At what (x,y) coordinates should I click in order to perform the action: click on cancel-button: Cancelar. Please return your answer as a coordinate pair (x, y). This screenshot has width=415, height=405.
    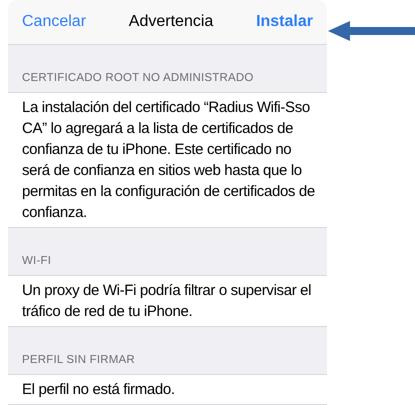
    Looking at the image, I should click on (54, 22).